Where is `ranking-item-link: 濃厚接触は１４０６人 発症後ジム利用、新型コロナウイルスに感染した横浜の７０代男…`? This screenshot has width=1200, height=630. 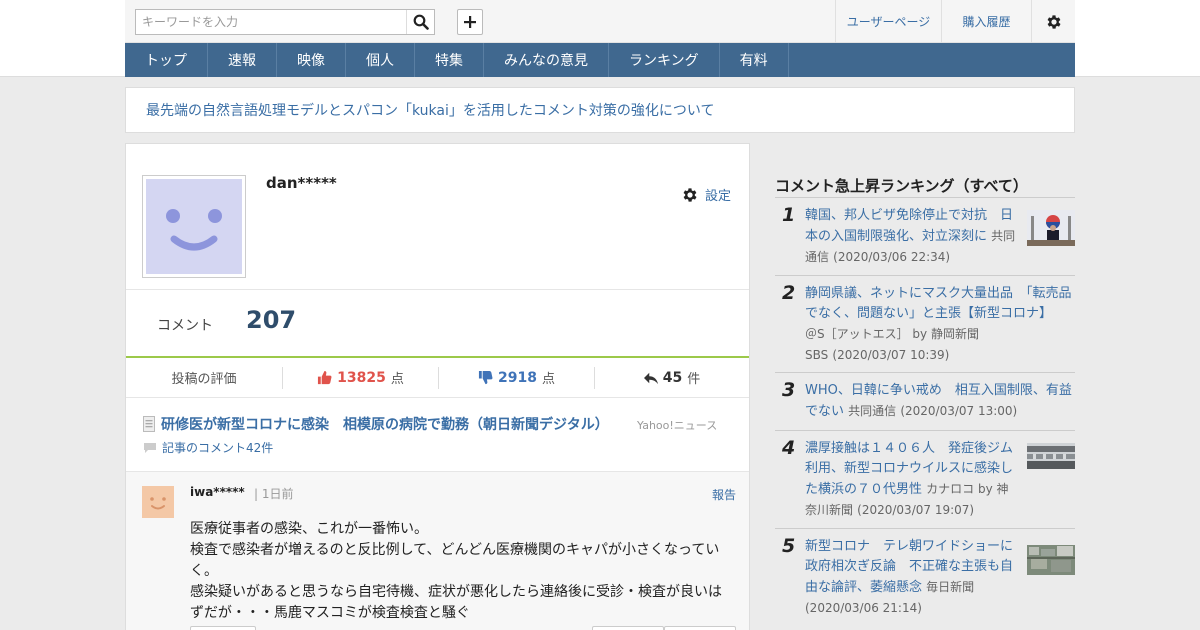
ranking-item-link: 濃厚接触は１４０６人 発症後ジム利用、新型コロナウイルスに感染した横浜の７０代男… is located at coordinates (911, 480).